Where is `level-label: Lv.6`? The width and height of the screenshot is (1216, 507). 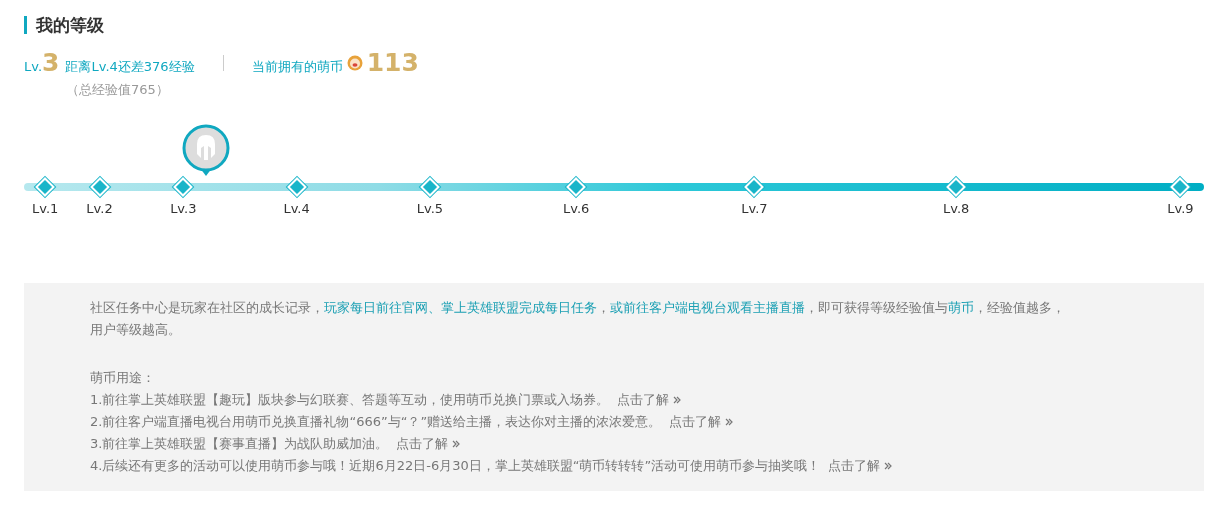 level-label: Lv.6 is located at coordinates (576, 208).